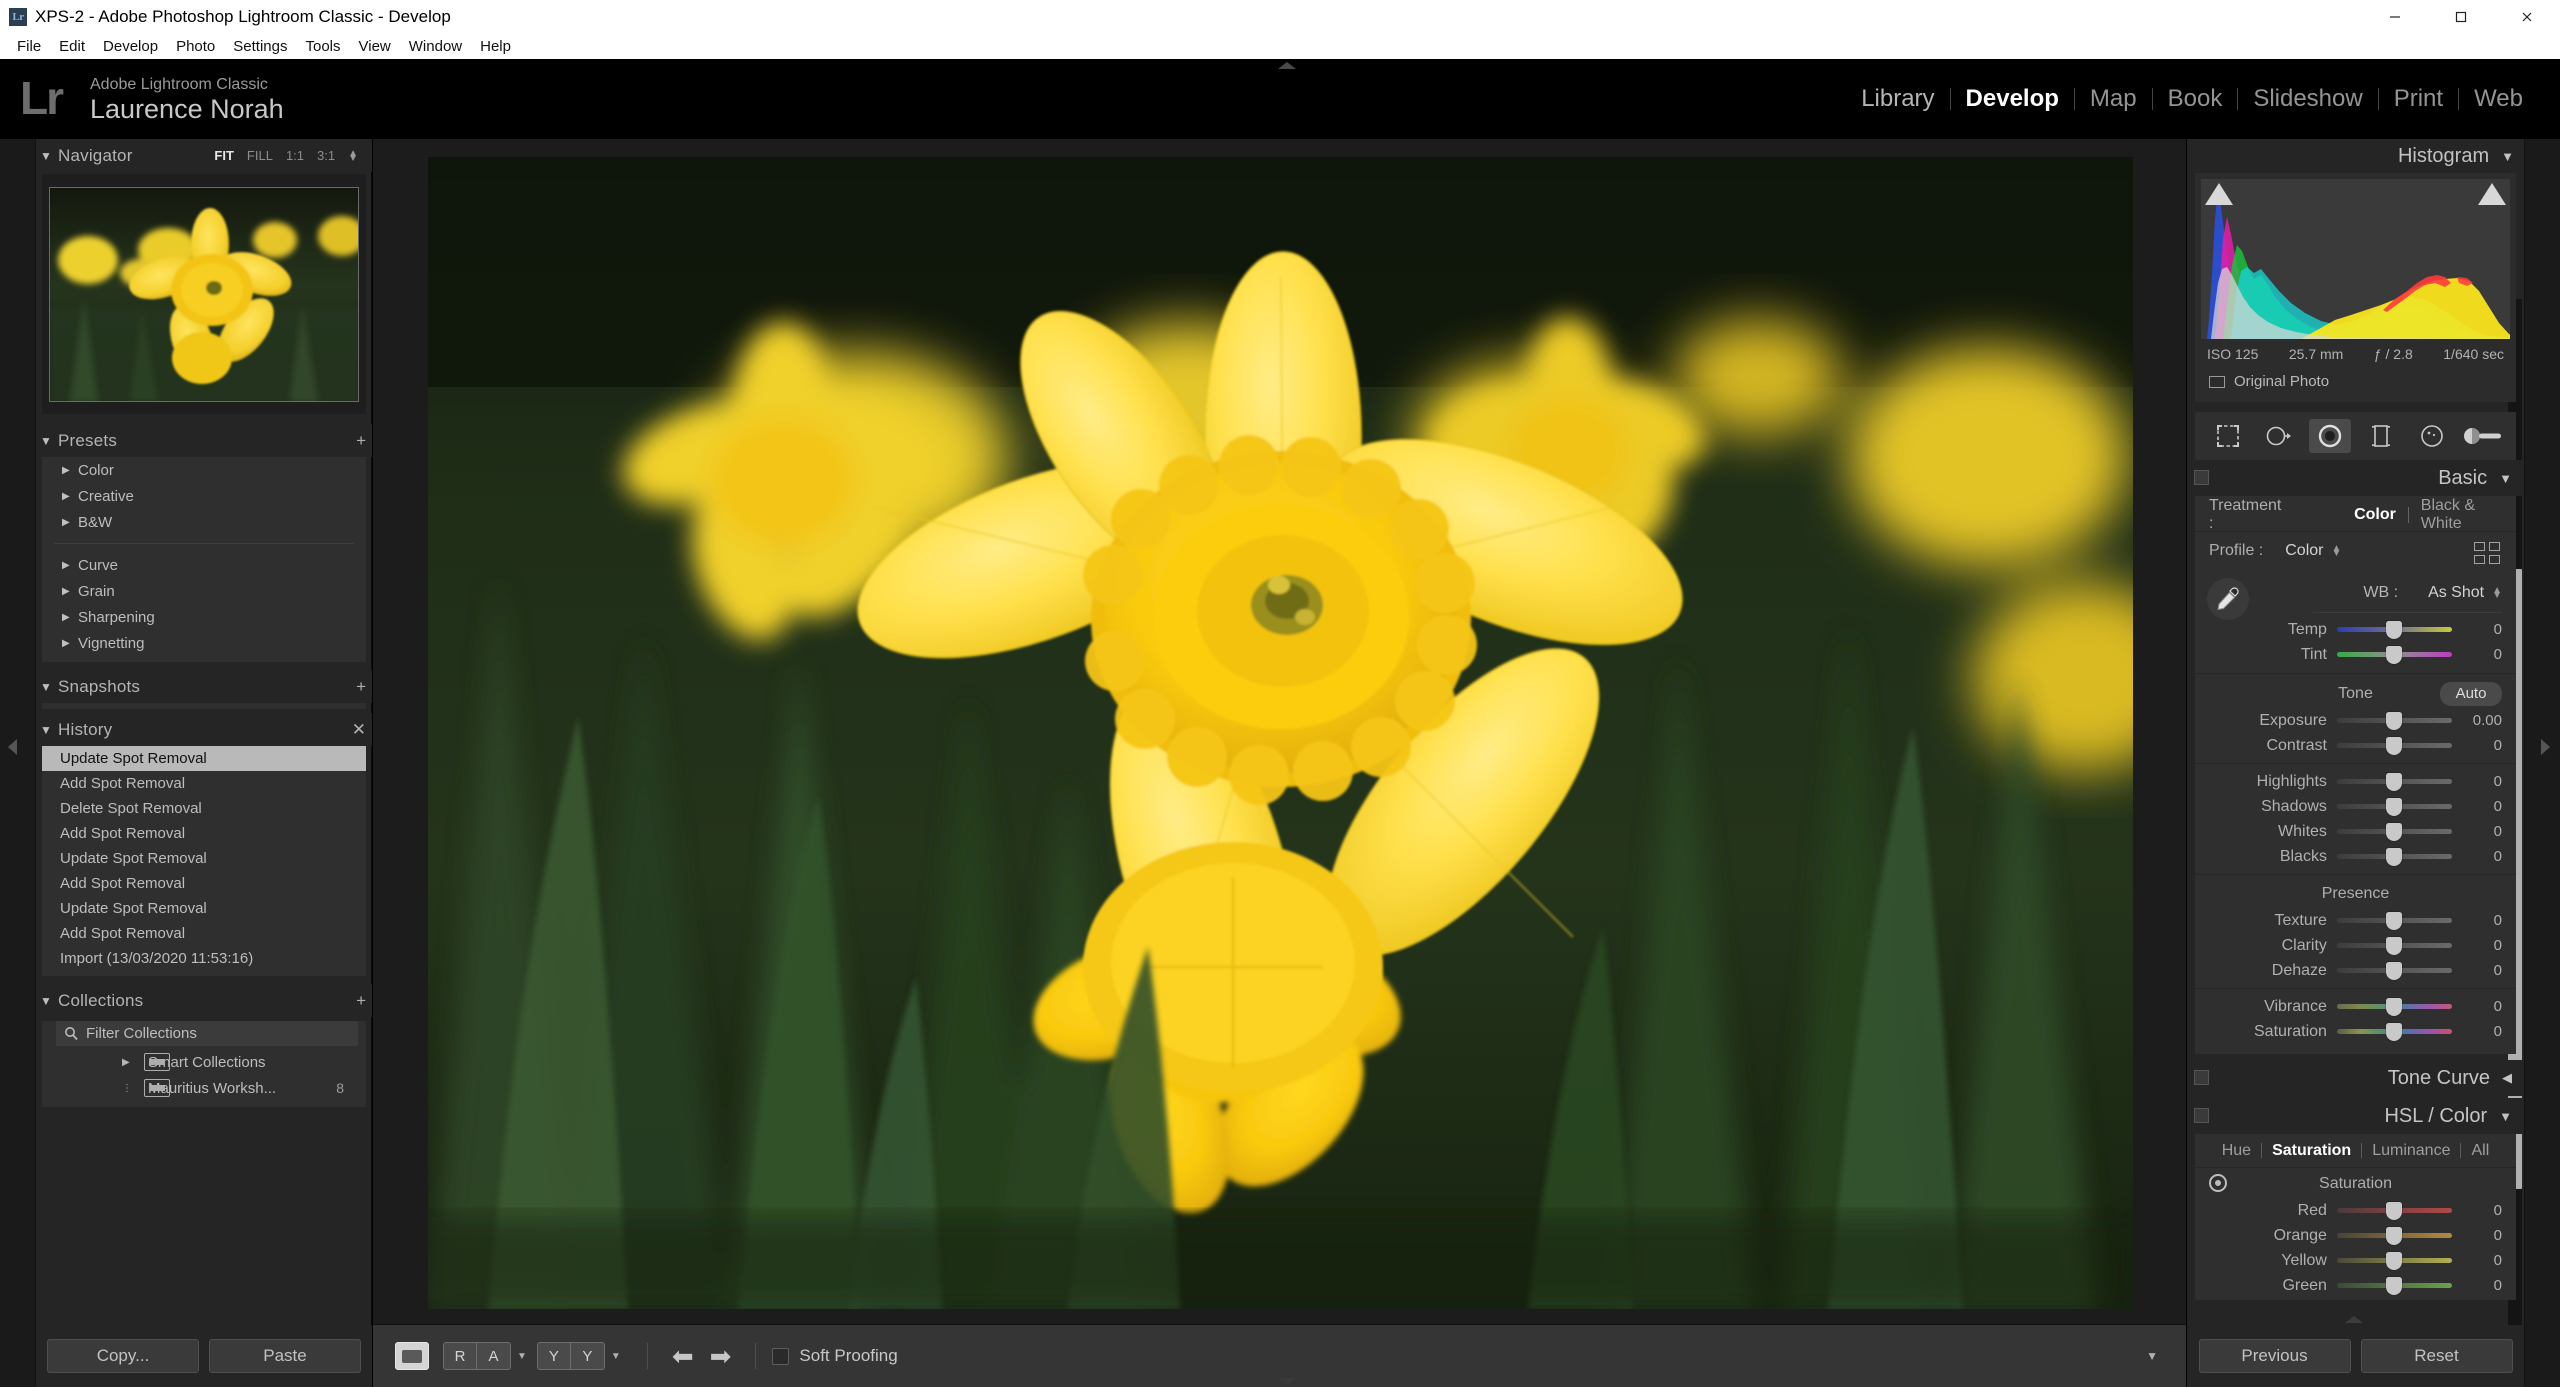 This screenshot has width=2560, height=1387. What do you see at coordinates (2491, 831) in the screenshot?
I see `whites-value: 0` at bounding box center [2491, 831].